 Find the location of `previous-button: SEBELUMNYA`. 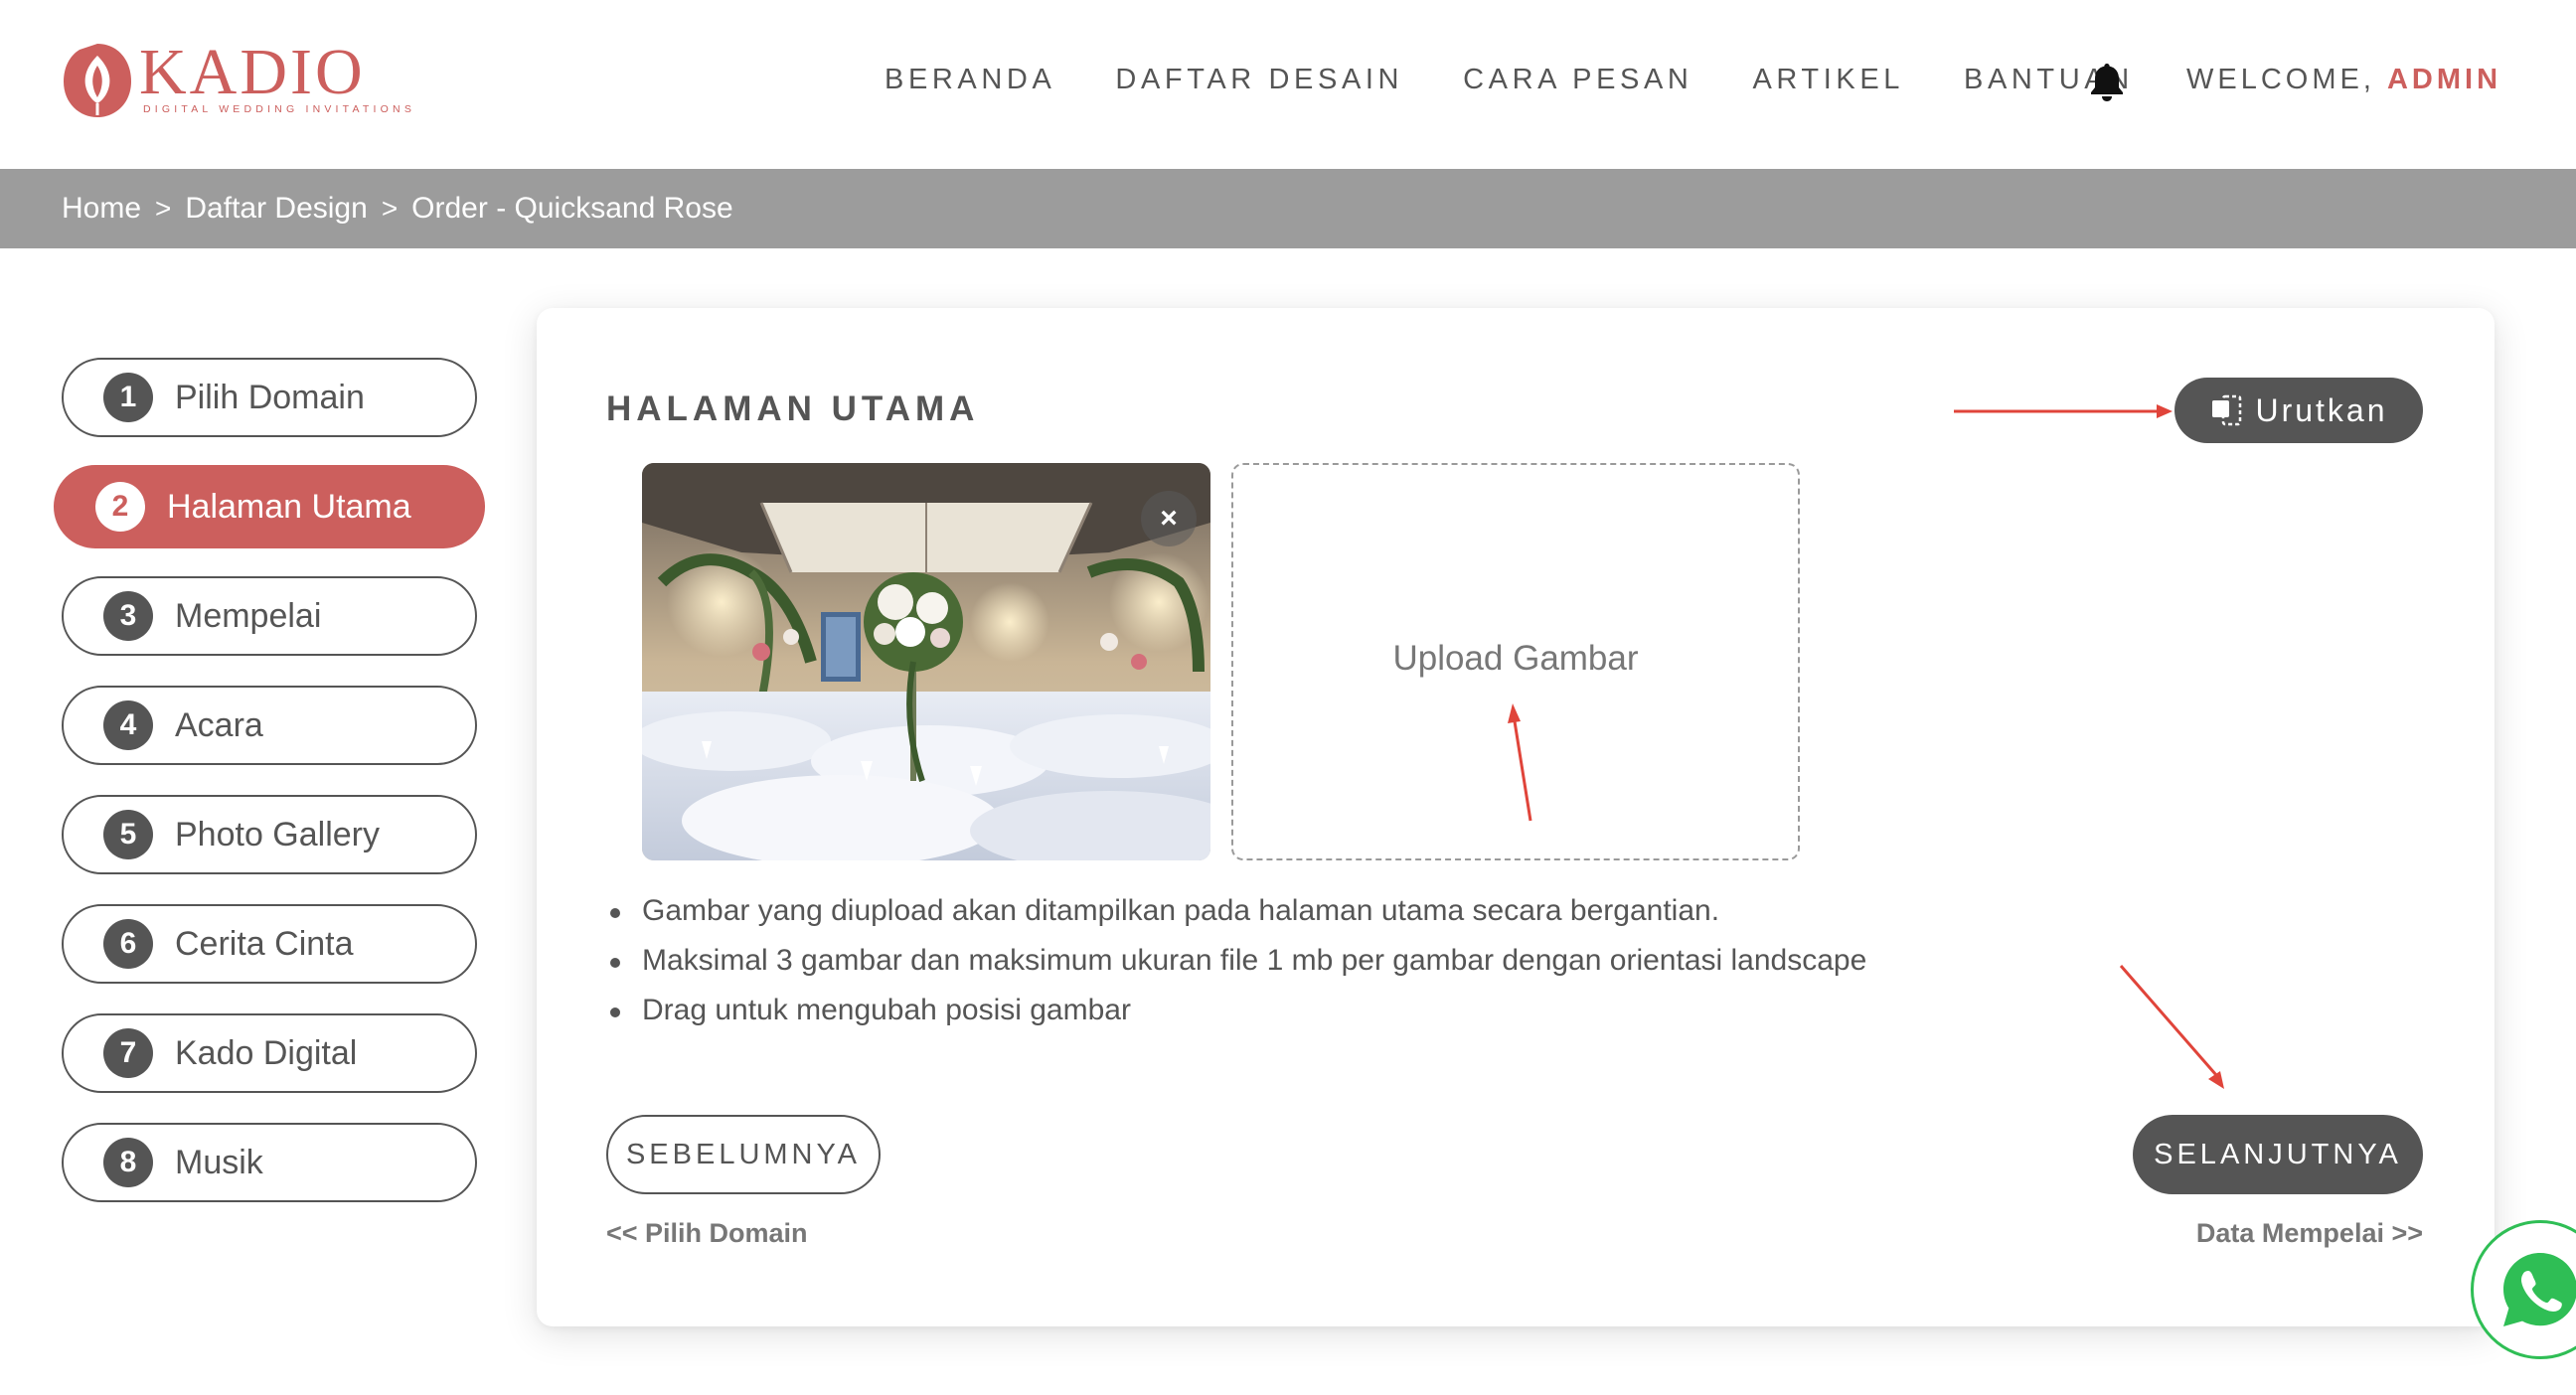

previous-button: SEBELUMNYA is located at coordinates (743, 1154).